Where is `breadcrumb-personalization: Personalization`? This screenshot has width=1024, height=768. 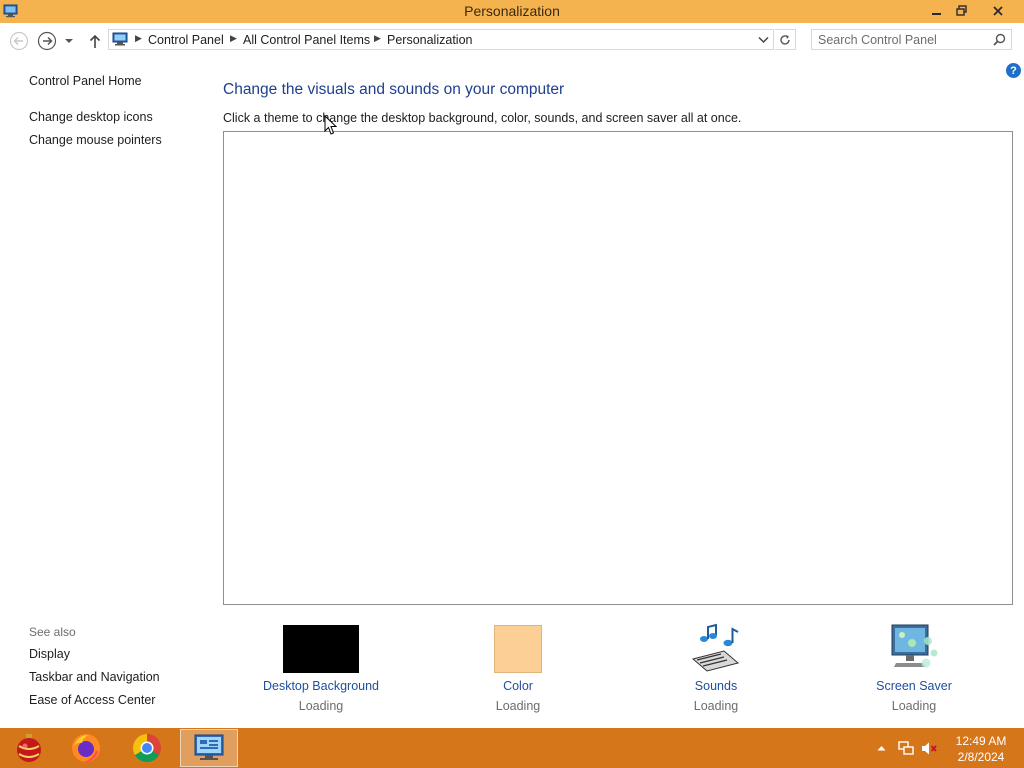 breadcrumb-personalization: Personalization is located at coordinates (429, 40).